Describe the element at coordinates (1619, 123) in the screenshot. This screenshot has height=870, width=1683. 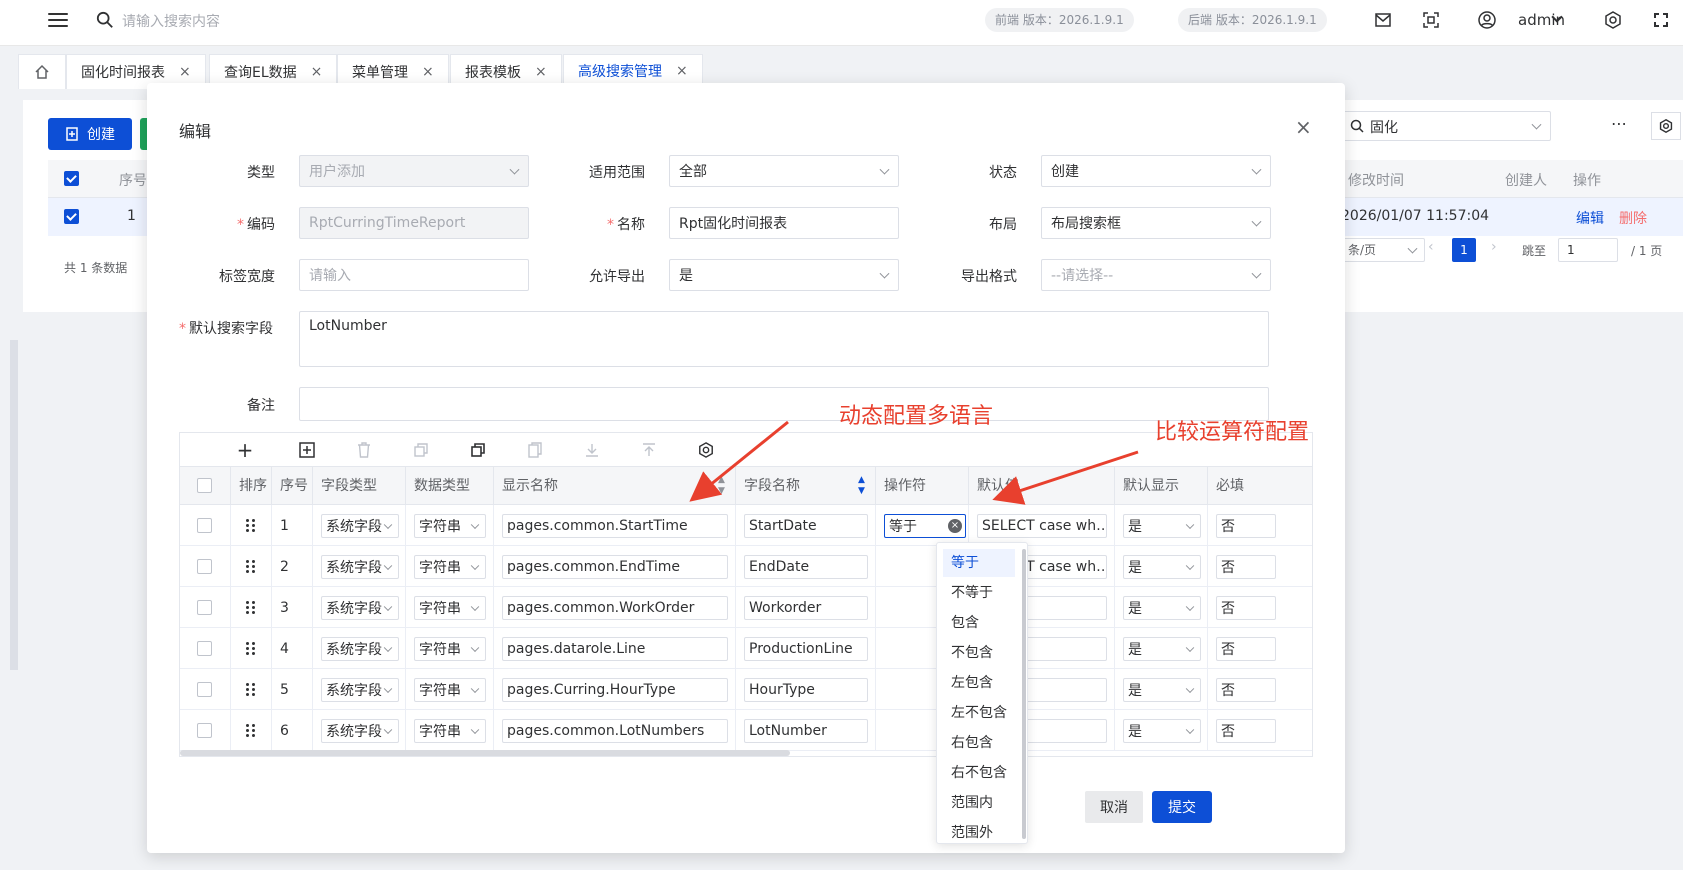
I see `more-icon: ⋯` at that location.